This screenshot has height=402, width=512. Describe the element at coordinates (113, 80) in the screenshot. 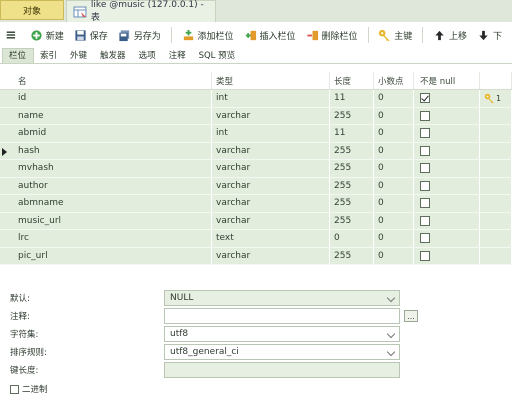

I see `column-header-name: 名` at that location.